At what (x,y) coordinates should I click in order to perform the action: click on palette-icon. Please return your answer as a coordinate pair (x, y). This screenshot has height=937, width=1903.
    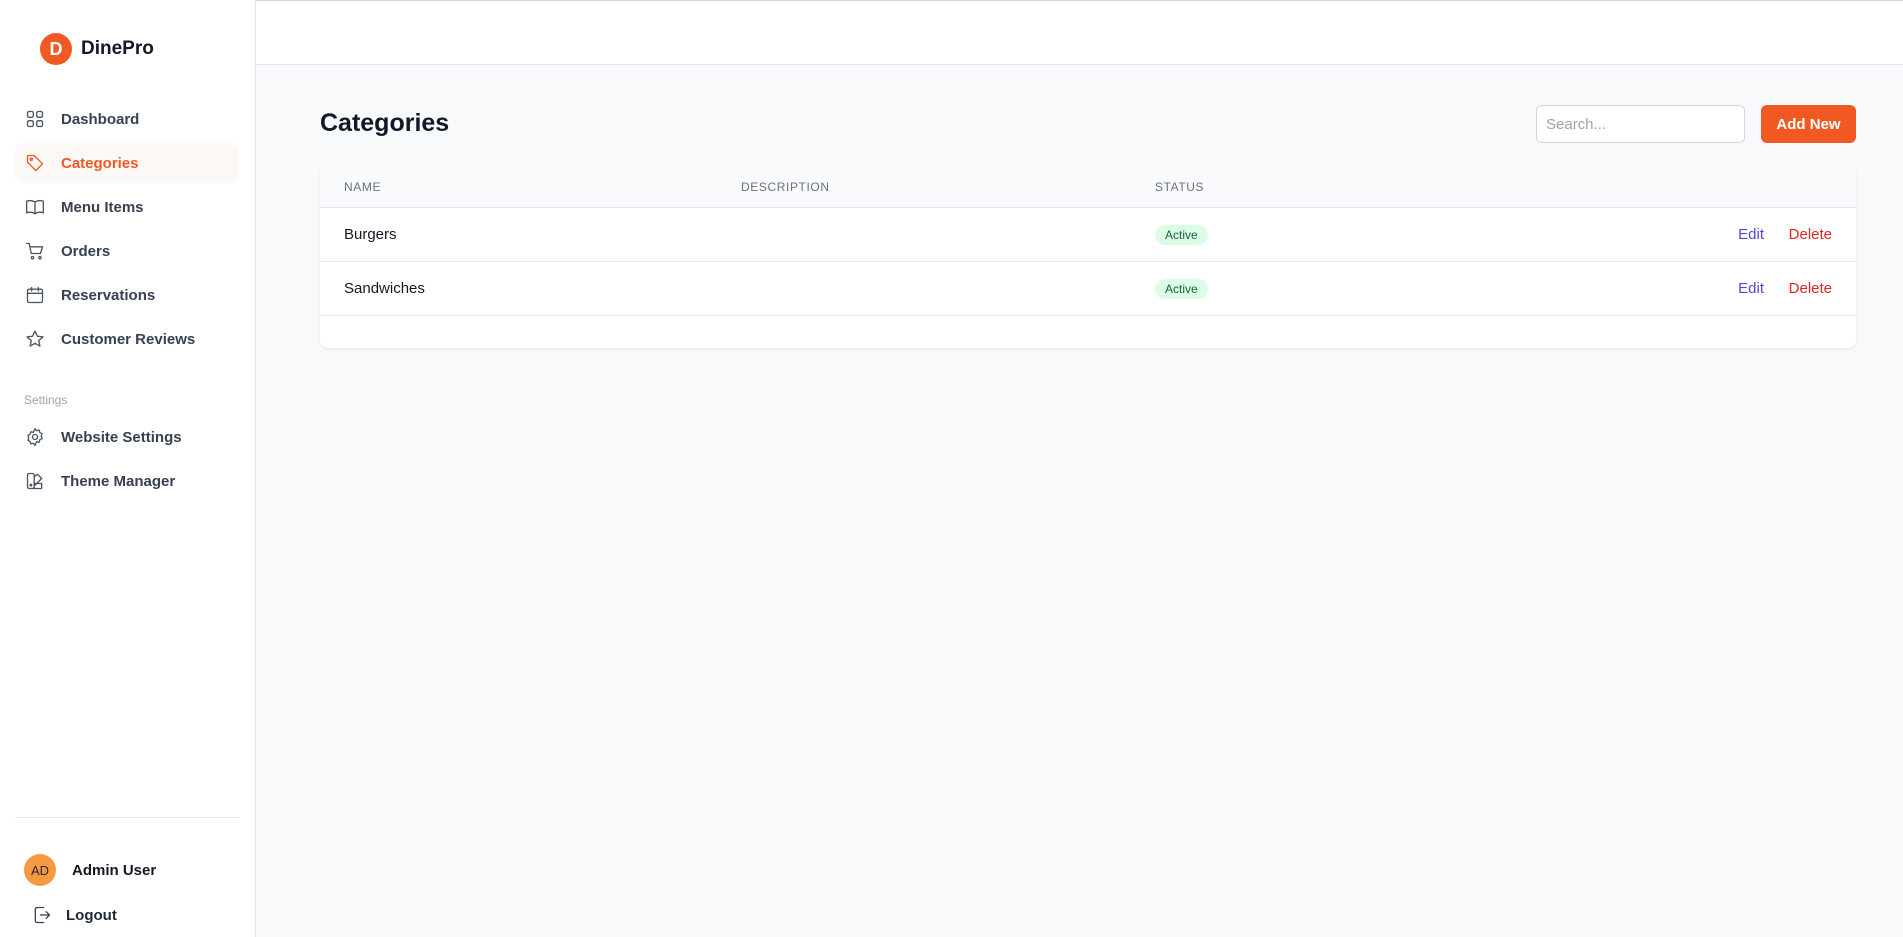
    Looking at the image, I should click on (35, 481).